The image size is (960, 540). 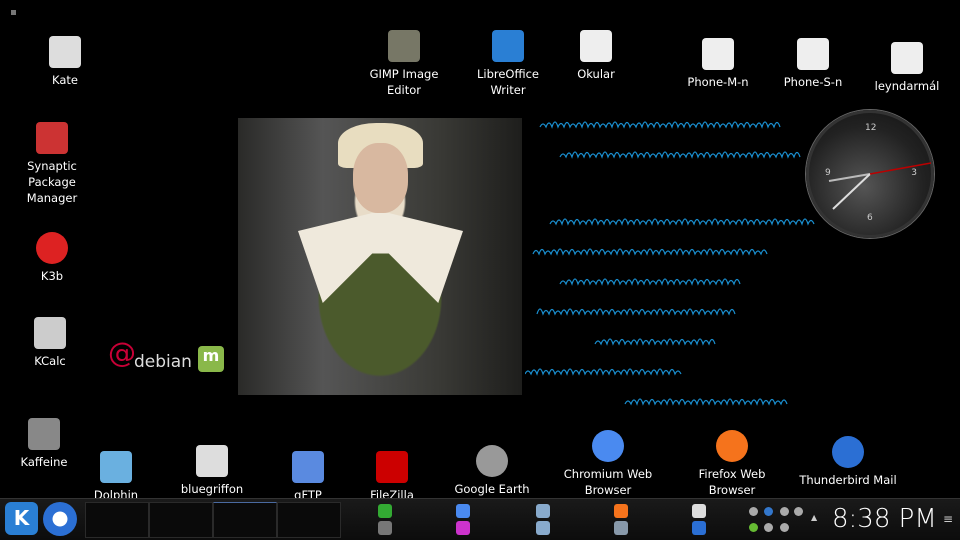 I want to click on tray-network-icon, so click(x=784, y=511).